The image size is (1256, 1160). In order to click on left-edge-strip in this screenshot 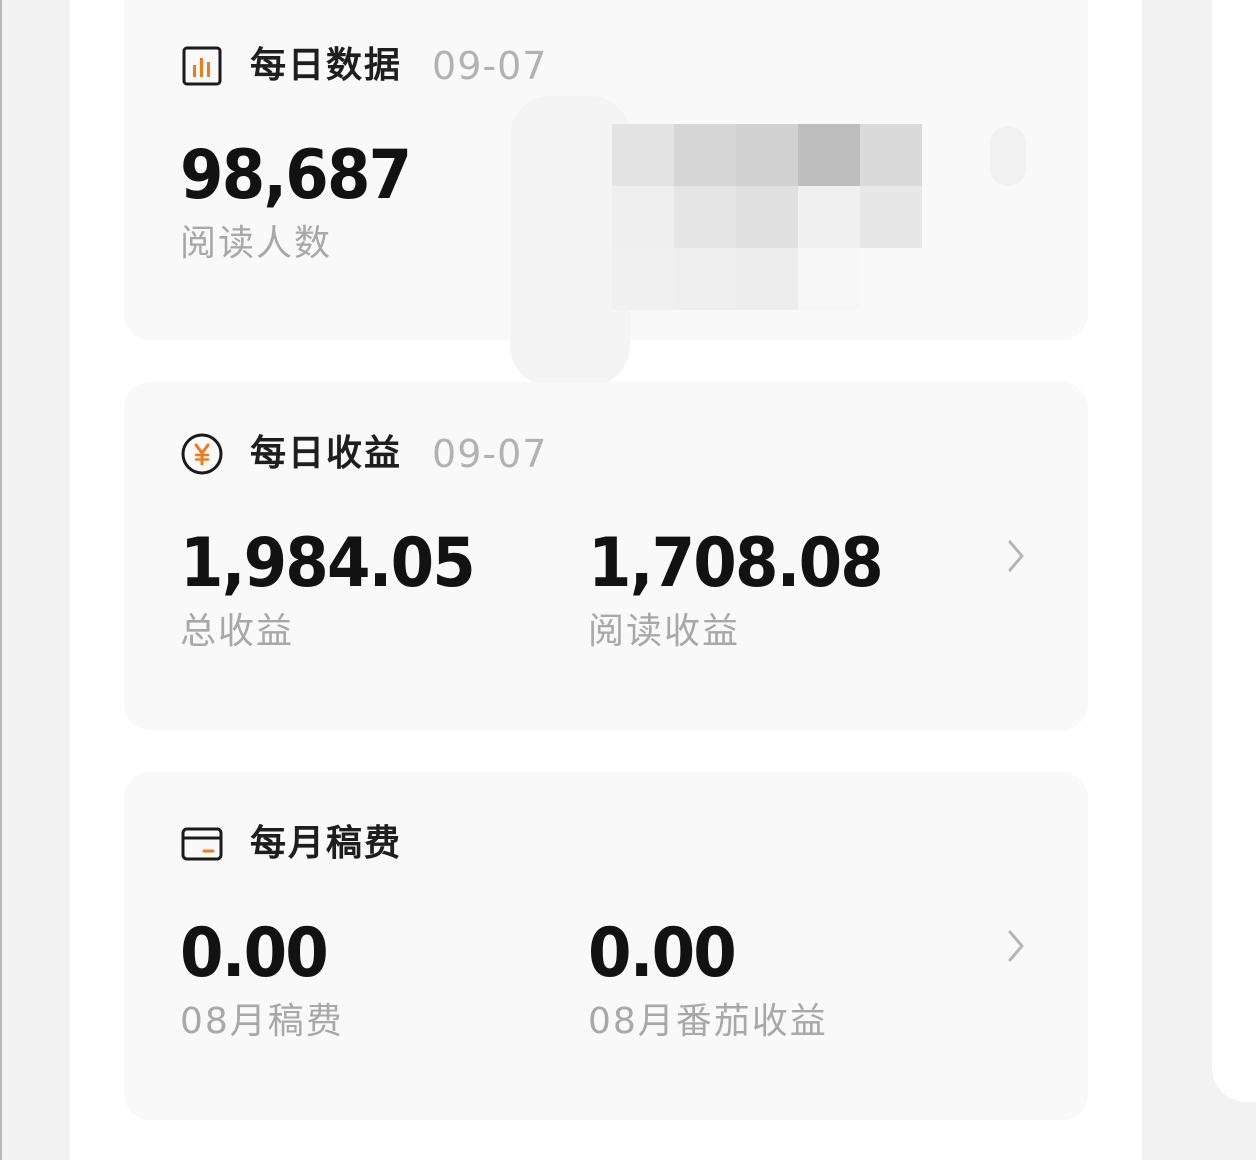, I will do `click(1, 580)`.